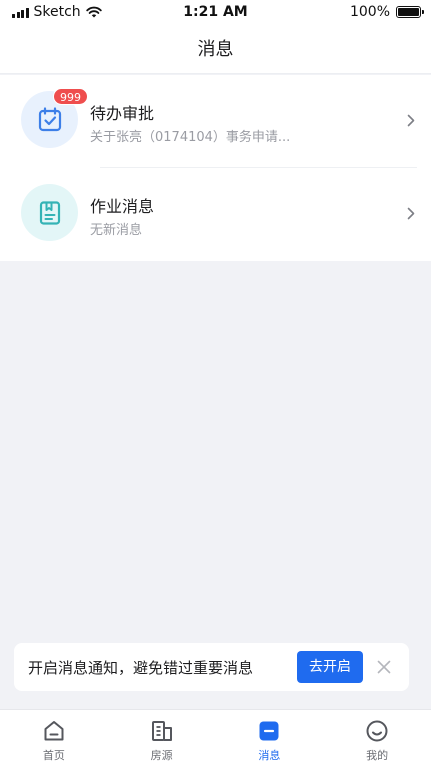 This screenshot has height=766, width=431. I want to click on list-item-homework: 作业消息 无新消息, so click(215, 214).